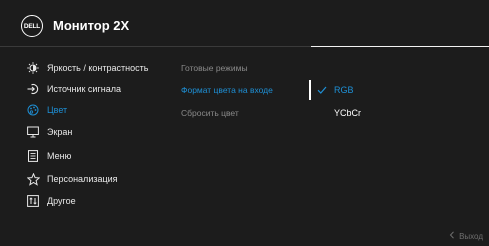 Image resolution: width=489 pixels, height=246 pixels. What do you see at coordinates (452, 236) in the screenshot?
I see `chevron-left-icon` at bounding box center [452, 236].